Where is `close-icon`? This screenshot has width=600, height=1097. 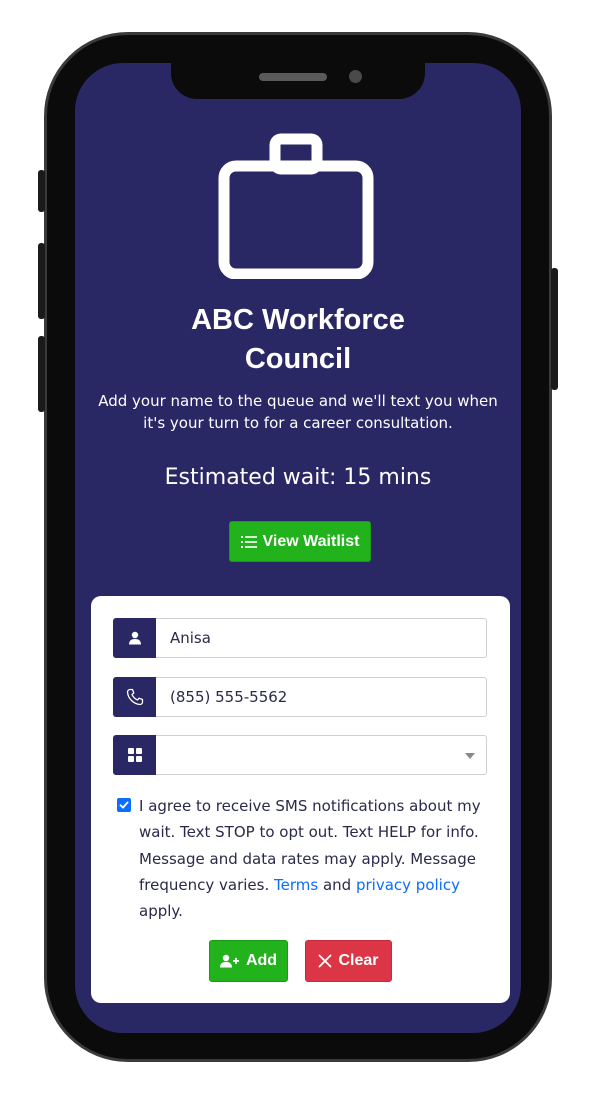
close-icon is located at coordinates (325, 961).